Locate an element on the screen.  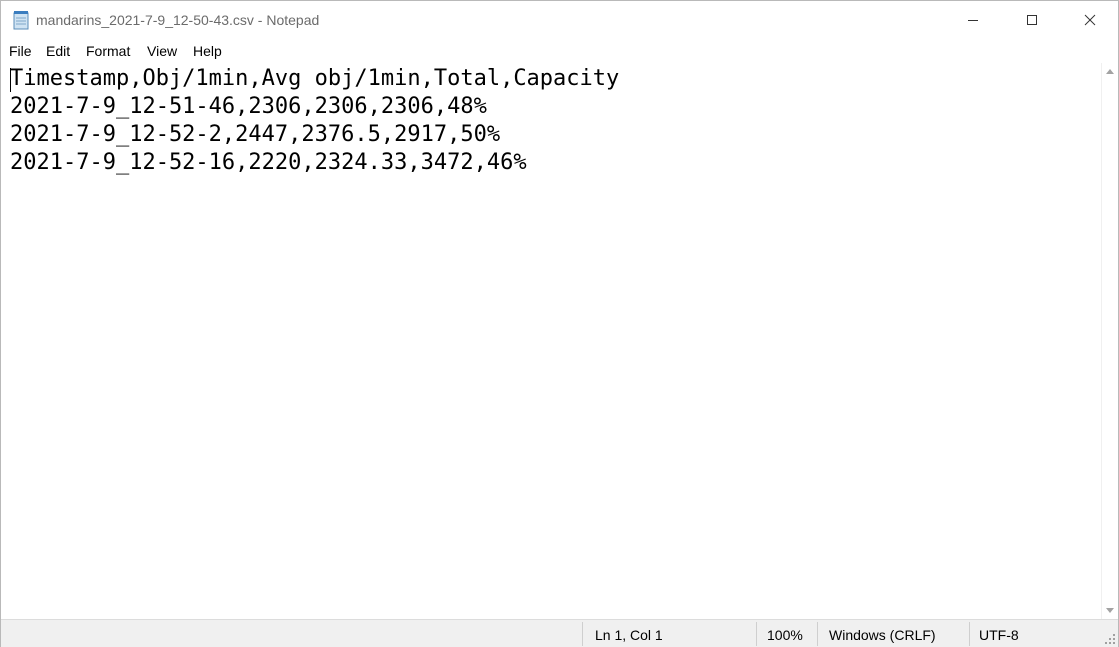
scroll-up-icon is located at coordinates (1110, 71).